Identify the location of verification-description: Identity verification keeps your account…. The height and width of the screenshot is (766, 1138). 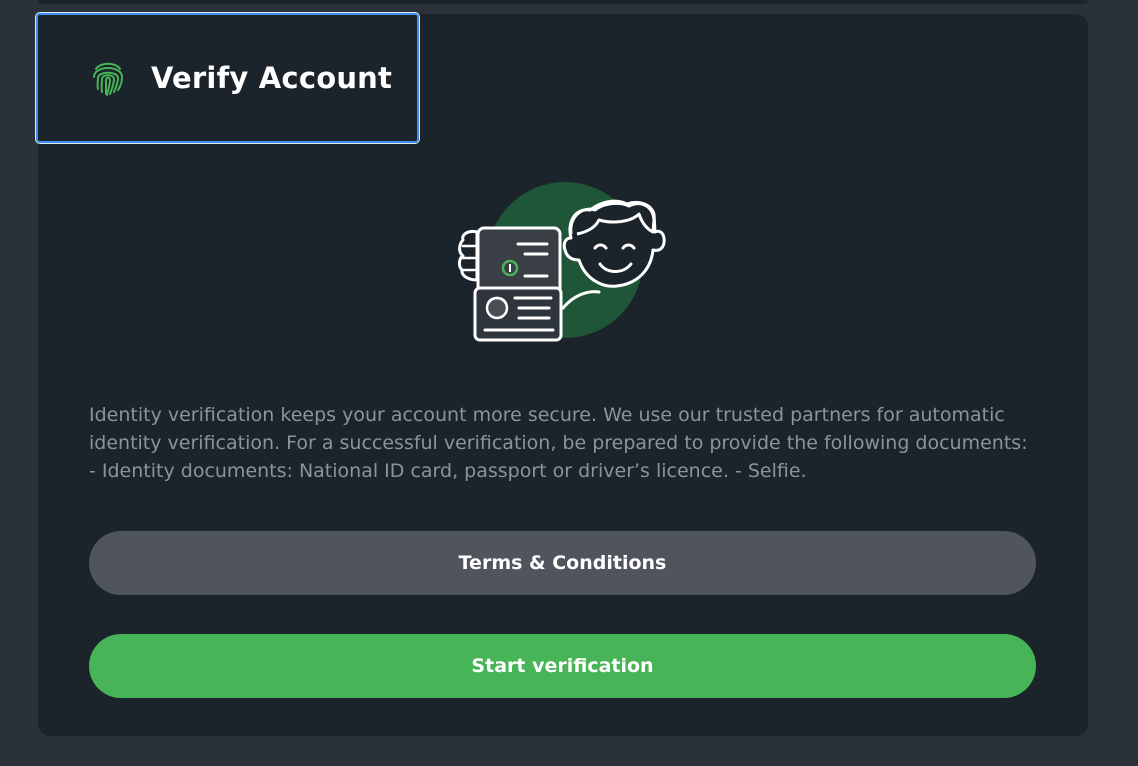
(558, 443).